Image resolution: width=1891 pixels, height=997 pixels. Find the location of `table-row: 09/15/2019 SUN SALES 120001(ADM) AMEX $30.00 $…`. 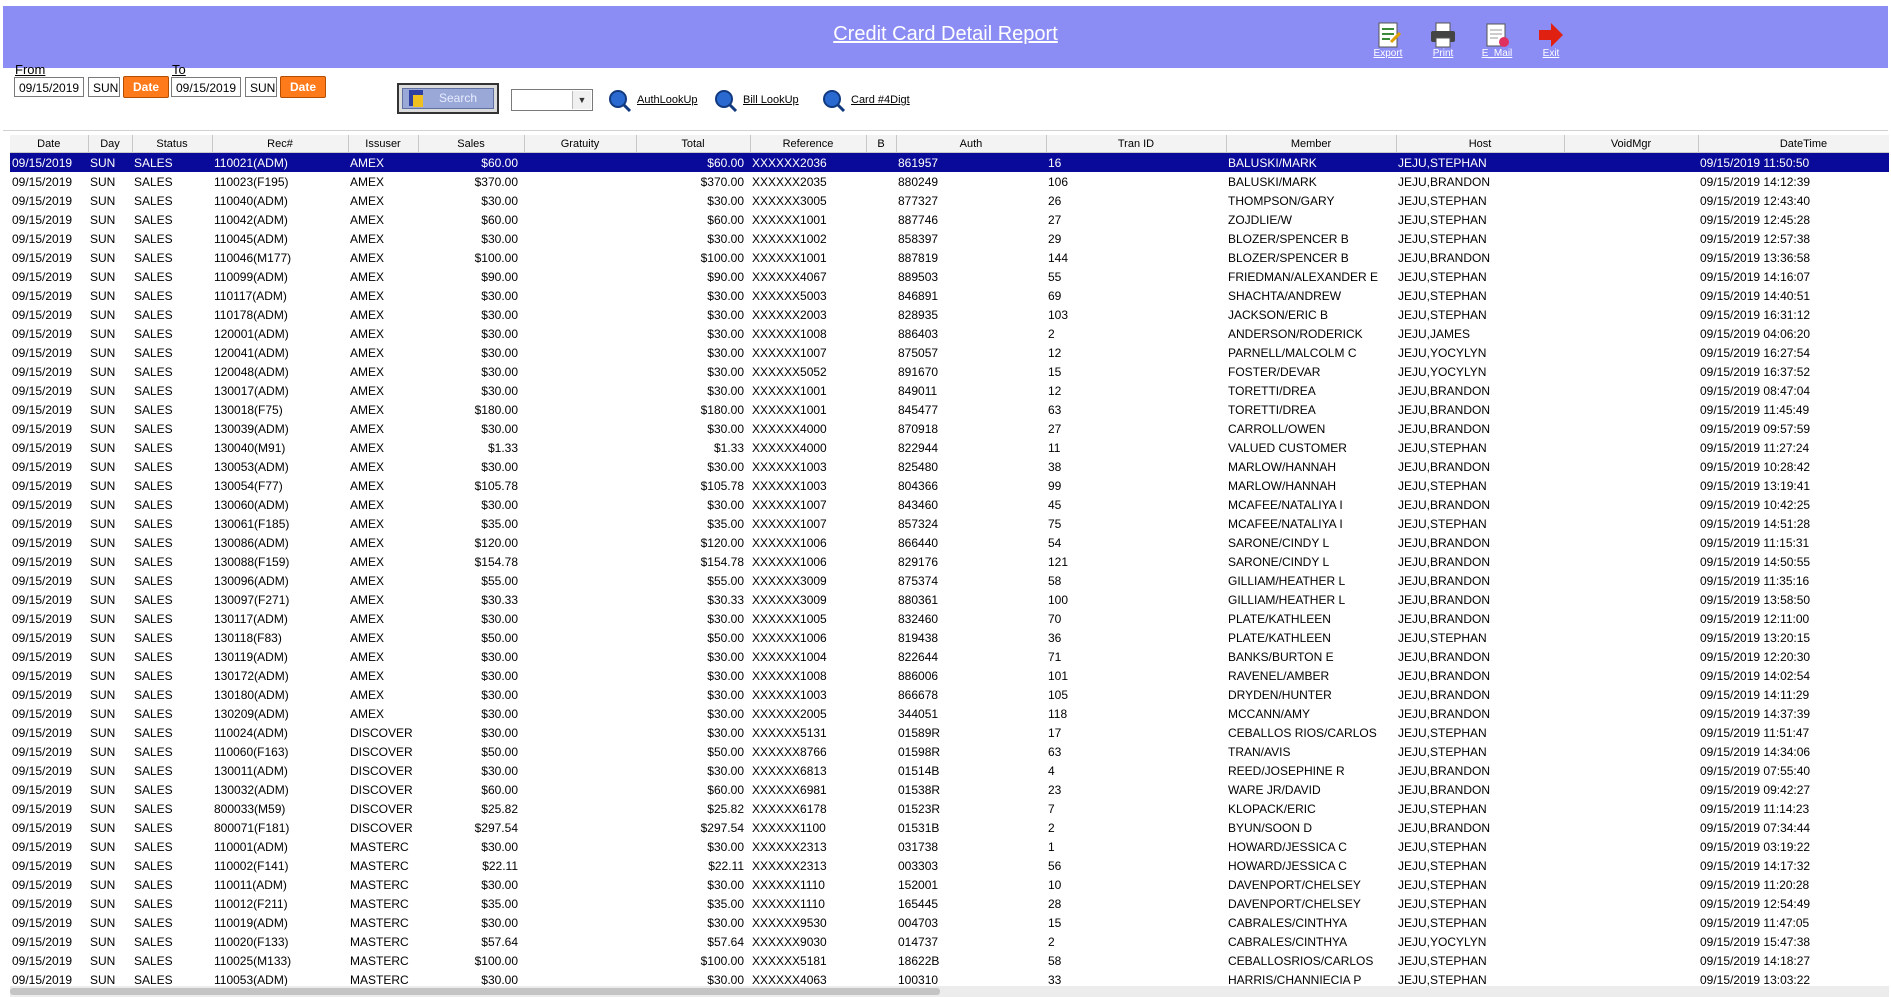

table-row: 09/15/2019 SUN SALES 120001(ADM) AMEX $30.00 $… is located at coordinates (949, 333).